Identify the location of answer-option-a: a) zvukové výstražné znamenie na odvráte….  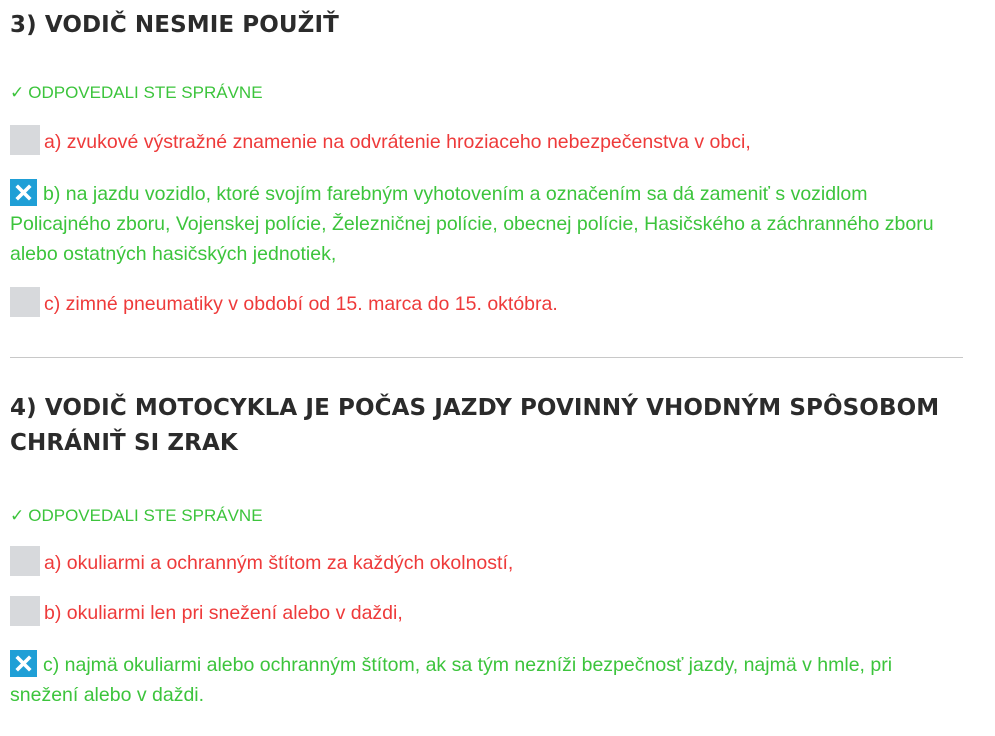
(482, 141).